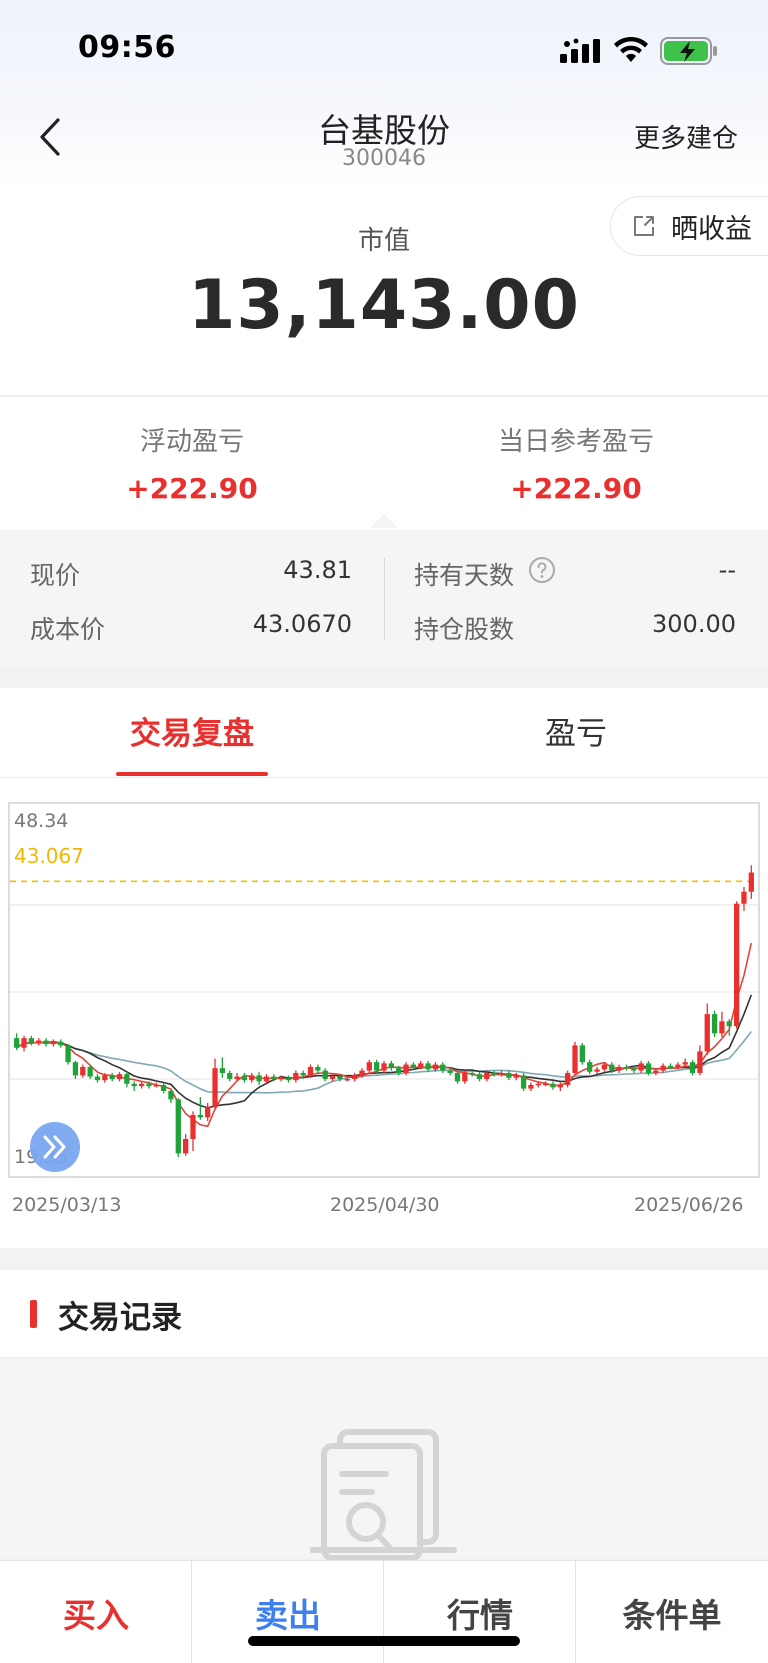 This screenshot has height=1663, width=768. Describe the element at coordinates (711, 229) in the screenshot. I see `share-profit-label: 晒收益` at that location.